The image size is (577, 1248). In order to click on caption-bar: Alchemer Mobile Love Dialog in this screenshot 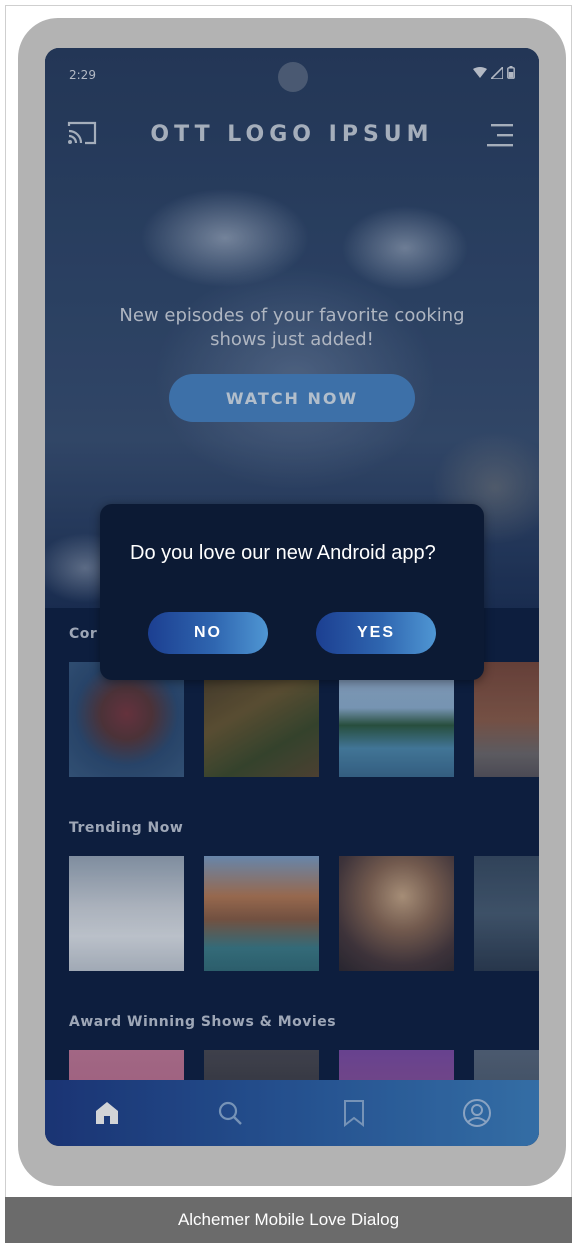, I will do `click(288, 1220)`.